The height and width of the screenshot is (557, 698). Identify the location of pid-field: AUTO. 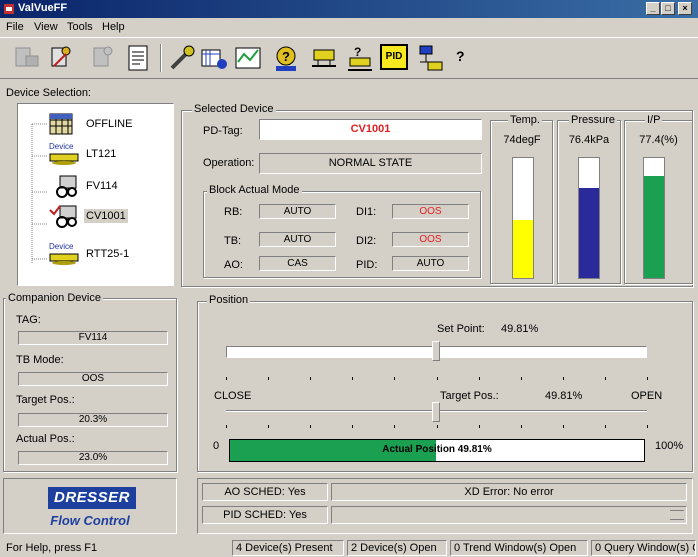
(430, 263).